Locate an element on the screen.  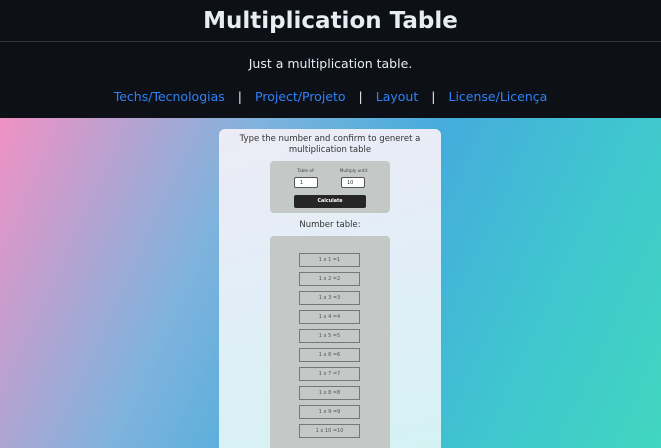
table-row: 1 x 10 =10 is located at coordinates (329, 431).